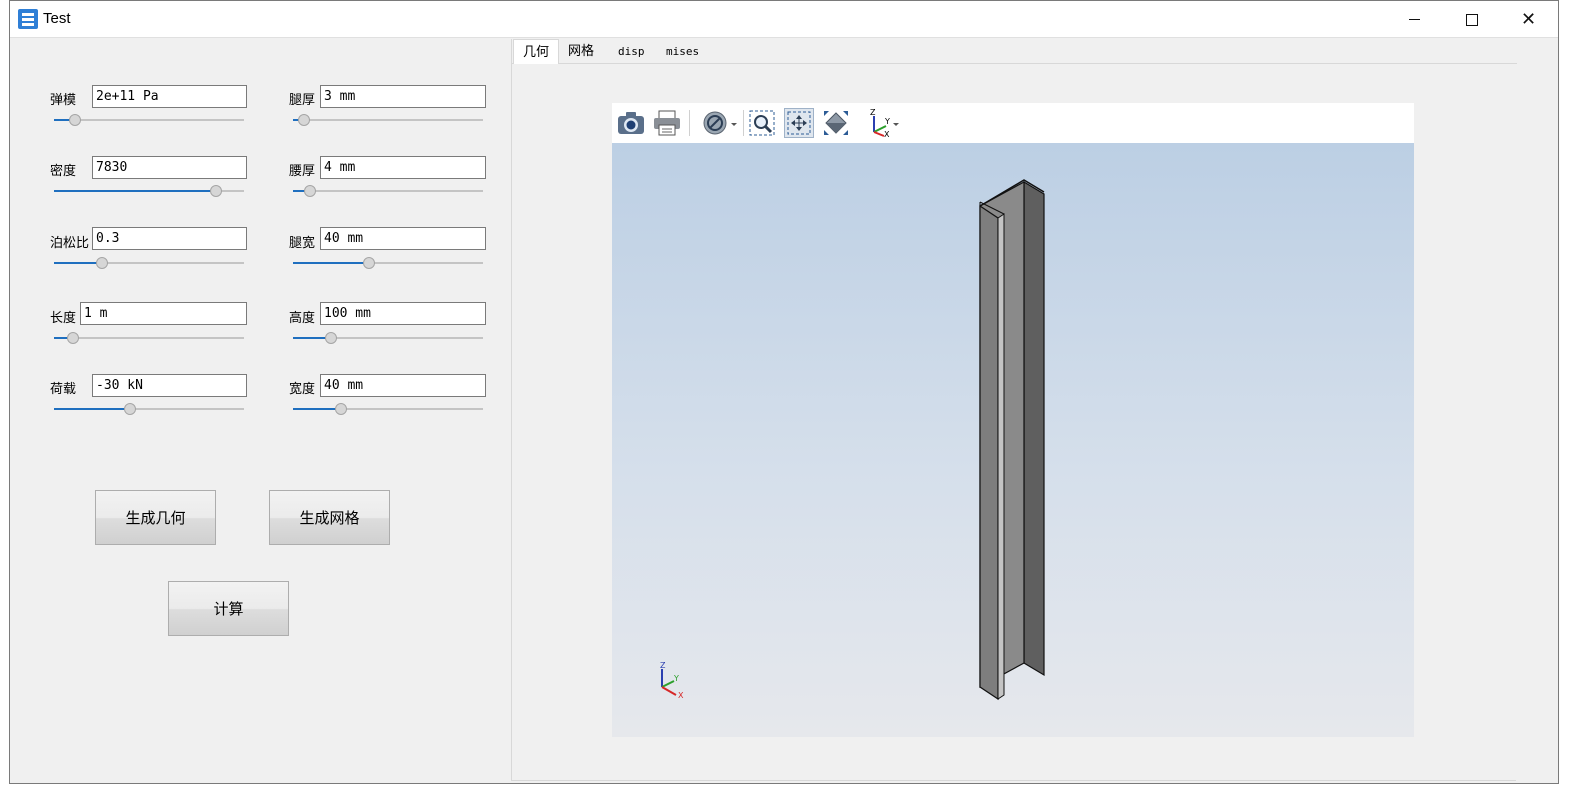  Describe the element at coordinates (388, 263) in the screenshot. I see `leg-width-slider` at that location.